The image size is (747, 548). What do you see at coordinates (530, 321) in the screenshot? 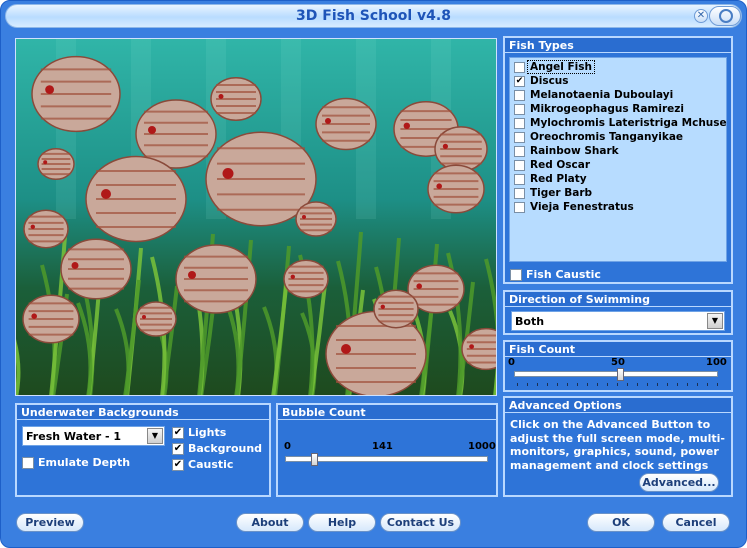
I see `direction-value: Both` at bounding box center [530, 321].